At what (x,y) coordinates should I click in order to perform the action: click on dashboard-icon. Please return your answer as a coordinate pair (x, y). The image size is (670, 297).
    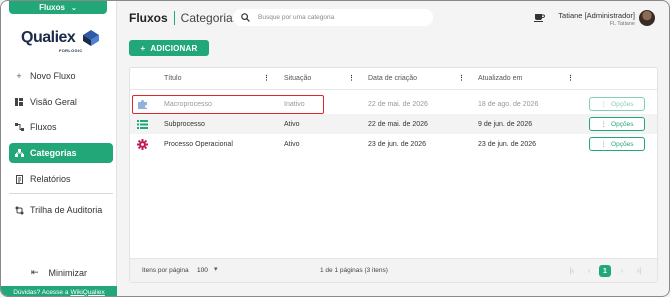
    Looking at the image, I should click on (19, 102).